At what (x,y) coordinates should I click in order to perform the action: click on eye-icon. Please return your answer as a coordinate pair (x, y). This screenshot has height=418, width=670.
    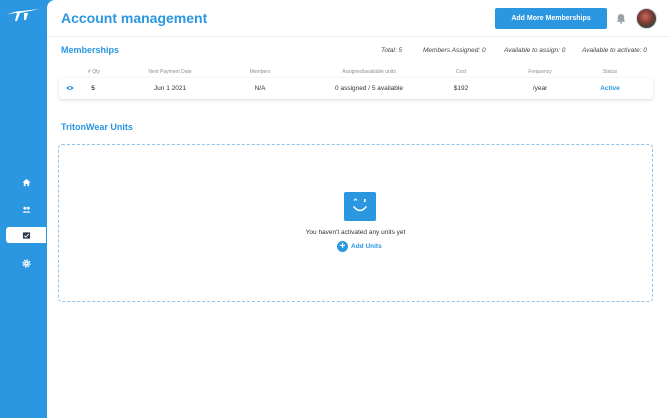
    Looking at the image, I should click on (70, 88).